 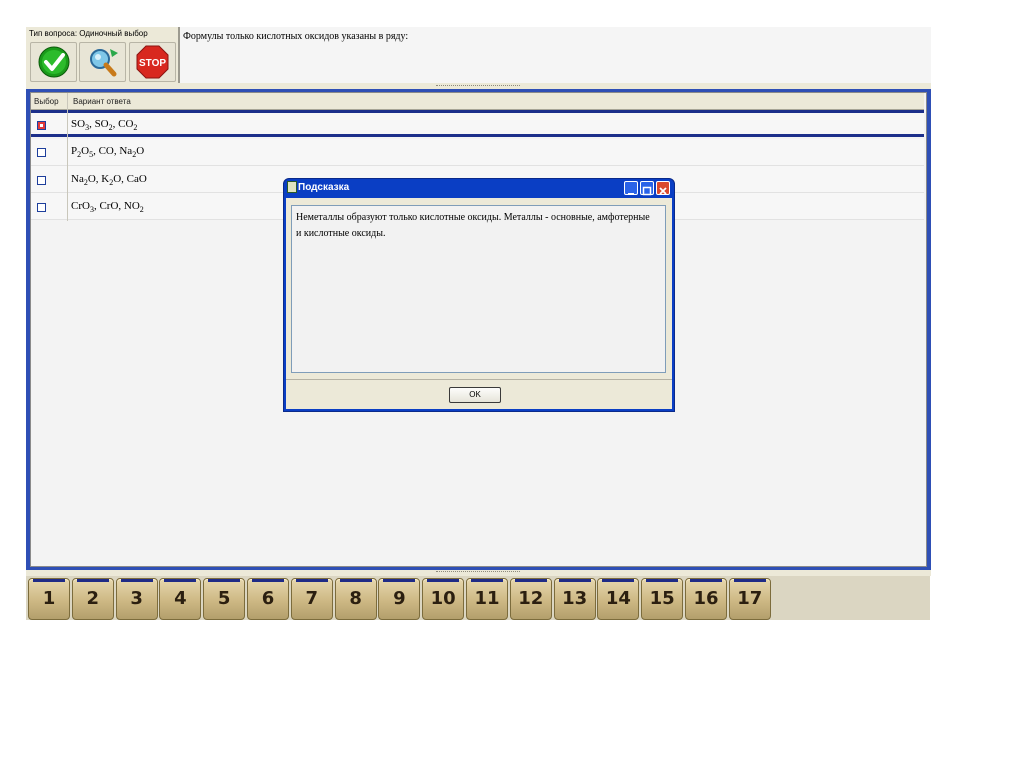 I want to click on question-number-label: 7, so click(x=312, y=598).